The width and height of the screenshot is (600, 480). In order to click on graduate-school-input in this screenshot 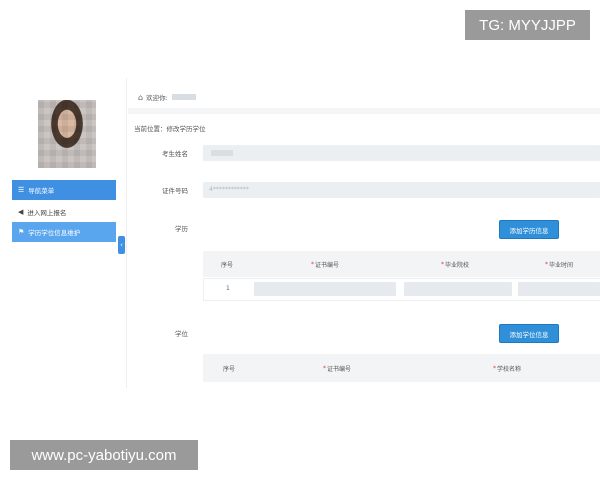, I will do `click(458, 289)`.